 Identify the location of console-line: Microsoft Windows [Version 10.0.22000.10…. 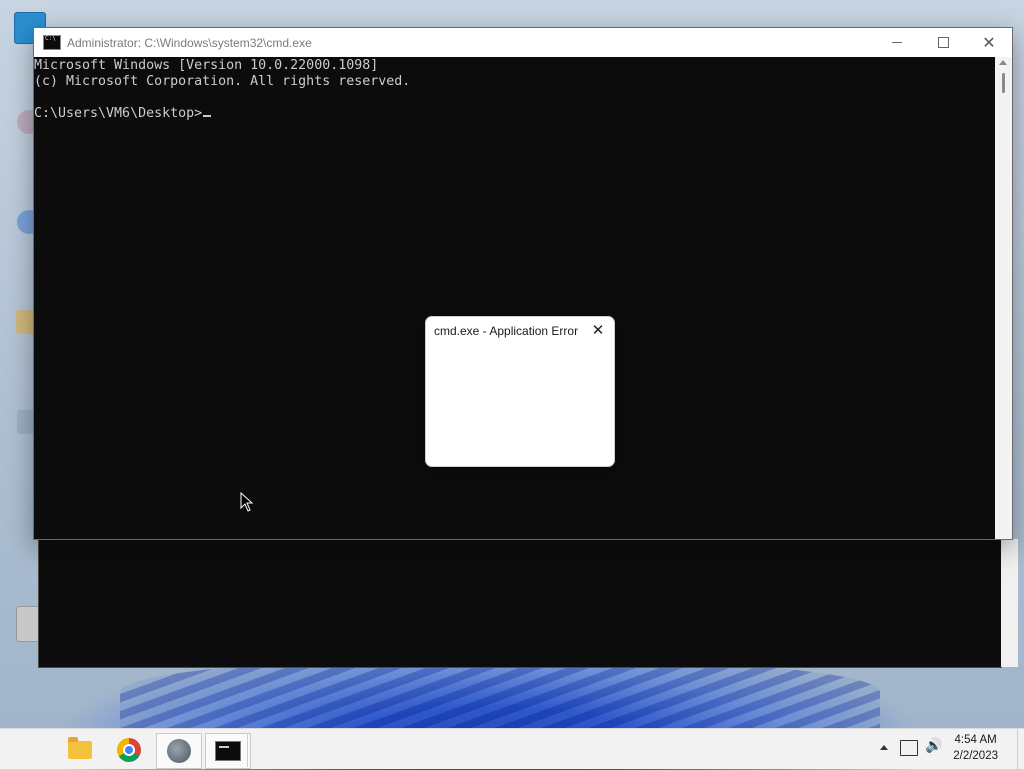
(206, 65).